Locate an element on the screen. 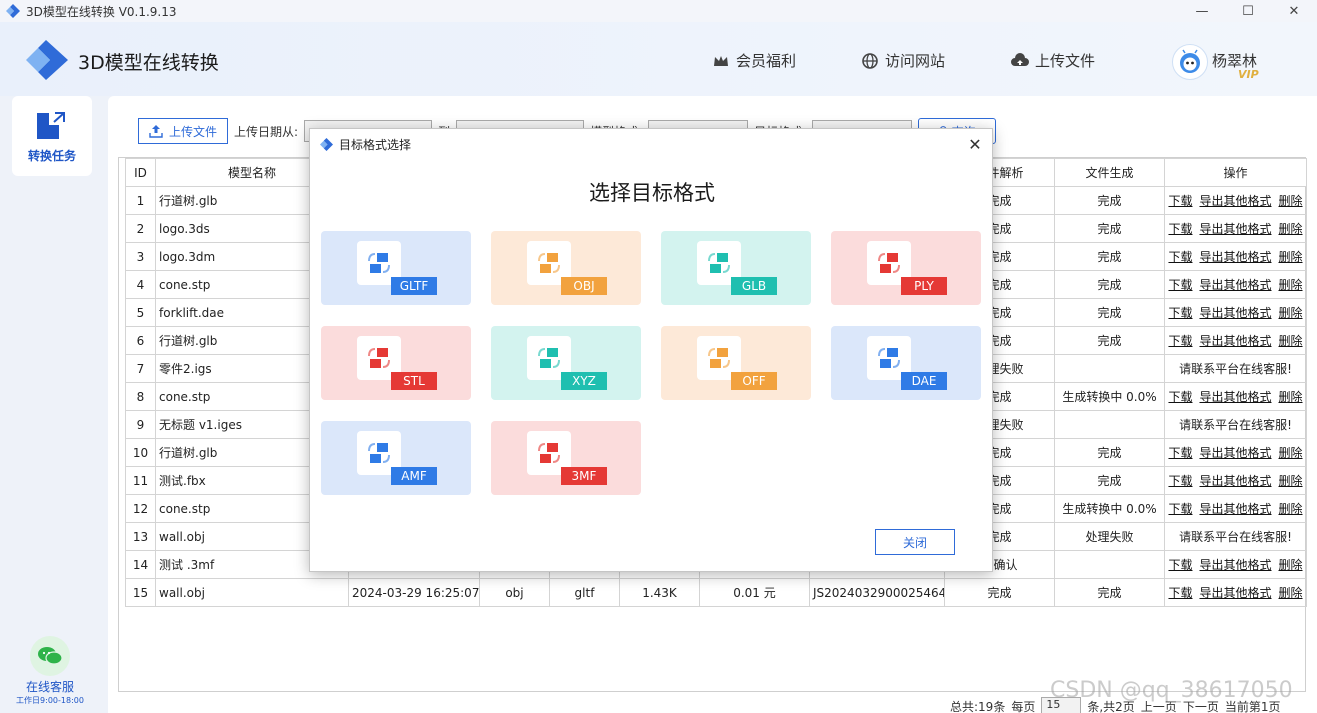 The height and width of the screenshot is (713, 1317). app-header: 3D模型在线转换 会员福利 访问网站 上传文件 杨翠林 VIP is located at coordinates (658, 59).